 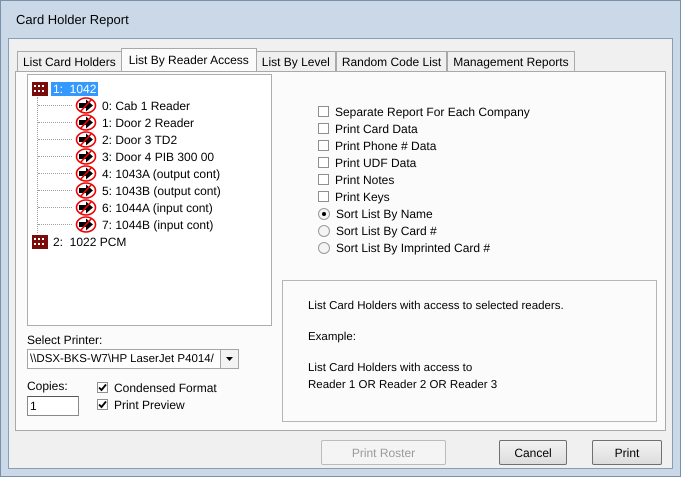 What do you see at coordinates (149, 405) in the screenshot?
I see `option-label: Print Preview` at bounding box center [149, 405].